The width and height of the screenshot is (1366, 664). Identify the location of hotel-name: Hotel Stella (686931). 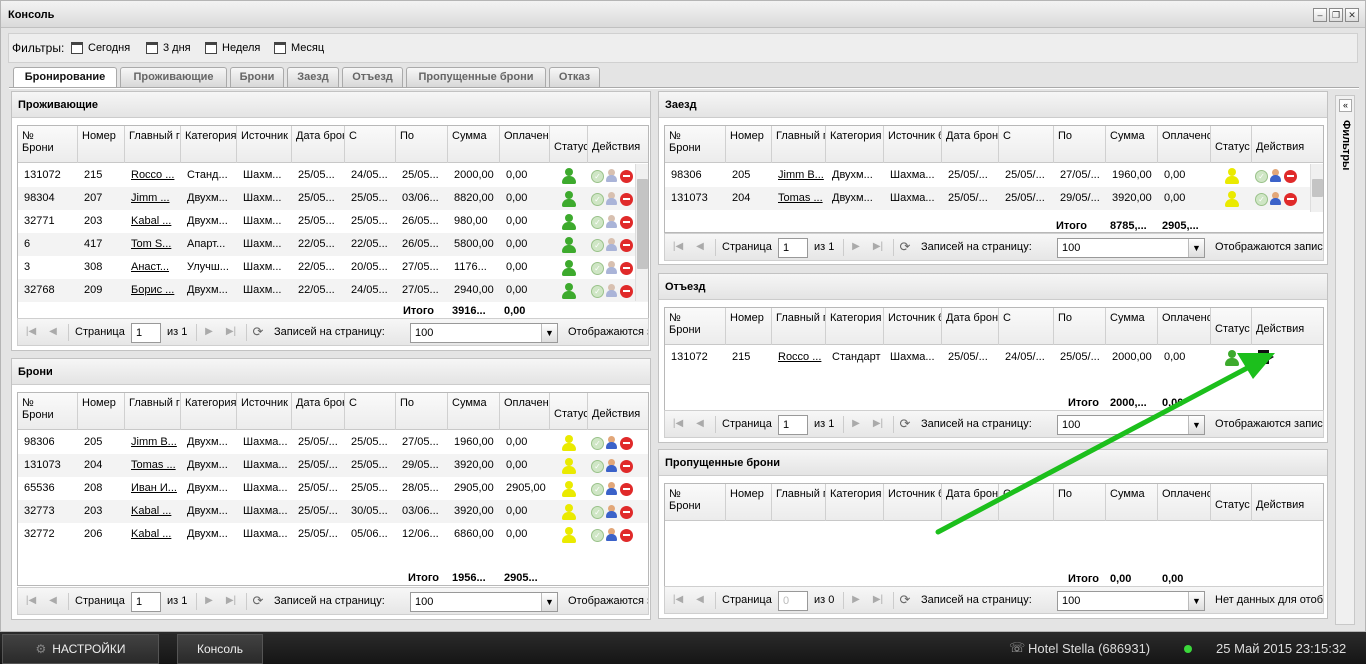
(1089, 648).